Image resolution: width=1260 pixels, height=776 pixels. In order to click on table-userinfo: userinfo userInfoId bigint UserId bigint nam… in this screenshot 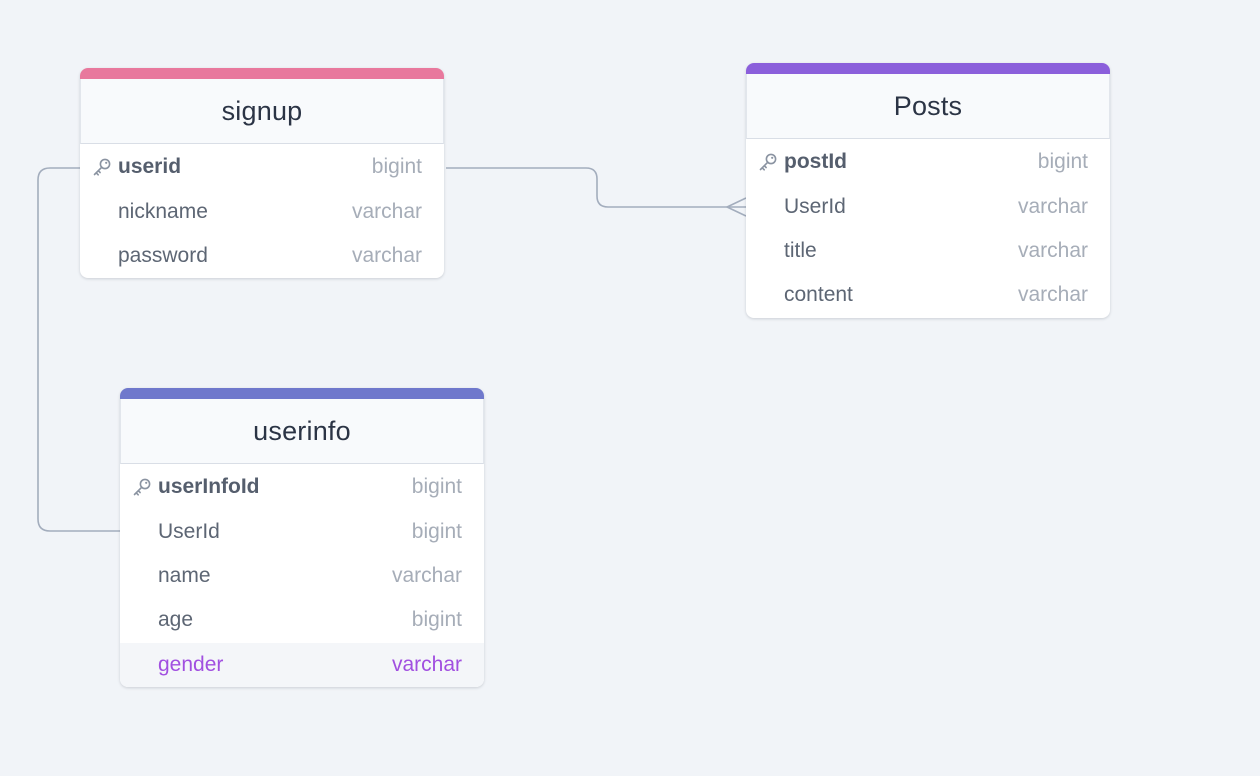, I will do `click(302, 537)`.